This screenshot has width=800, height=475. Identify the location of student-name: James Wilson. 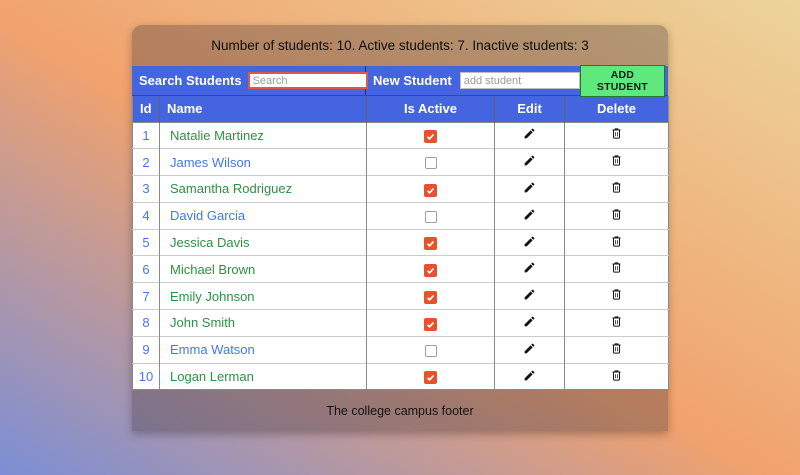
(263, 162).